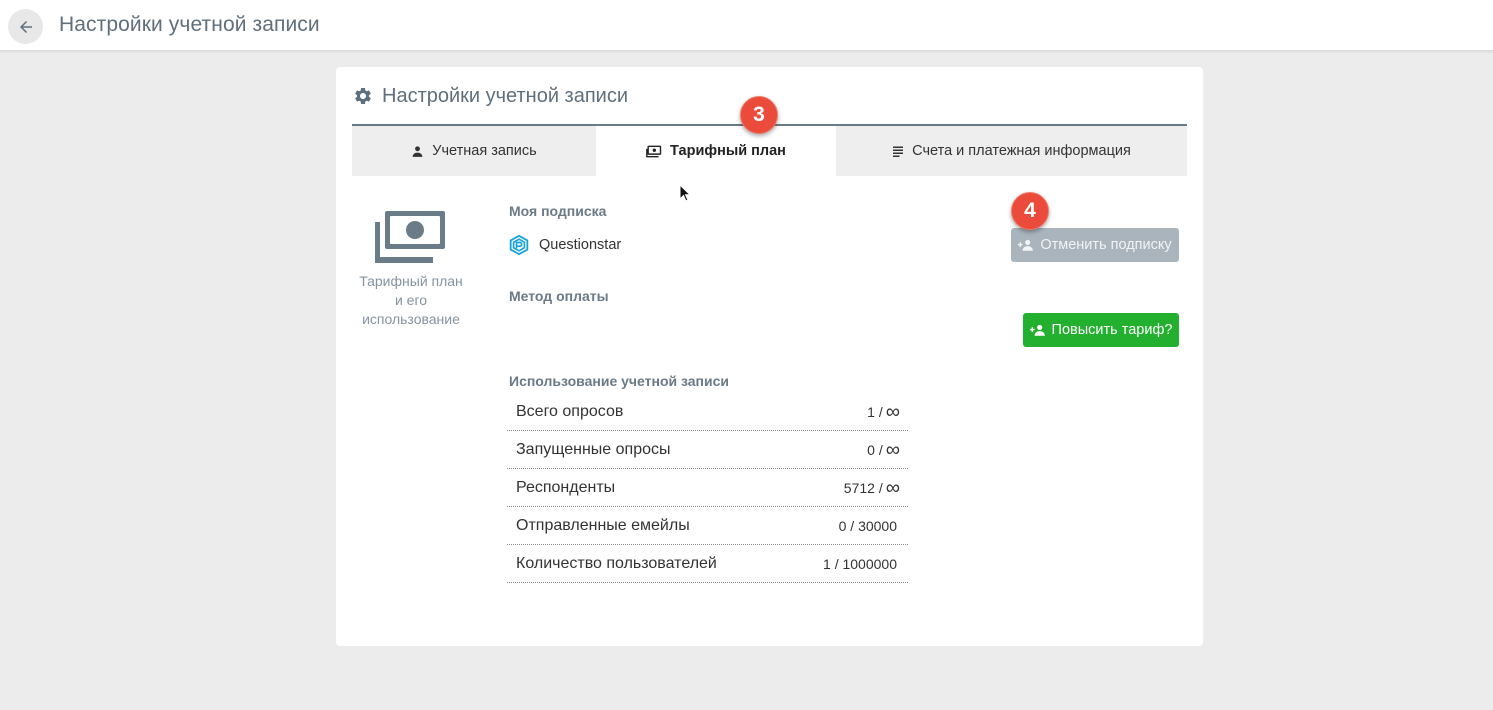 The height and width of the screenshot is (710, 1493). Describe the element at coordinates (566, 487) in the screenshot. I see `usage-name: Респонденты` at that location.